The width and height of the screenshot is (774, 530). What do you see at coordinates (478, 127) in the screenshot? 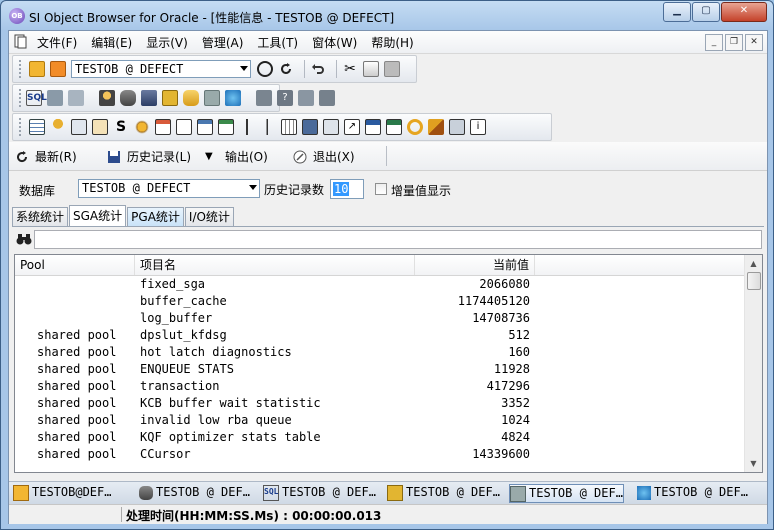
I see `info-icon: i` at bounding box center [478, 127].